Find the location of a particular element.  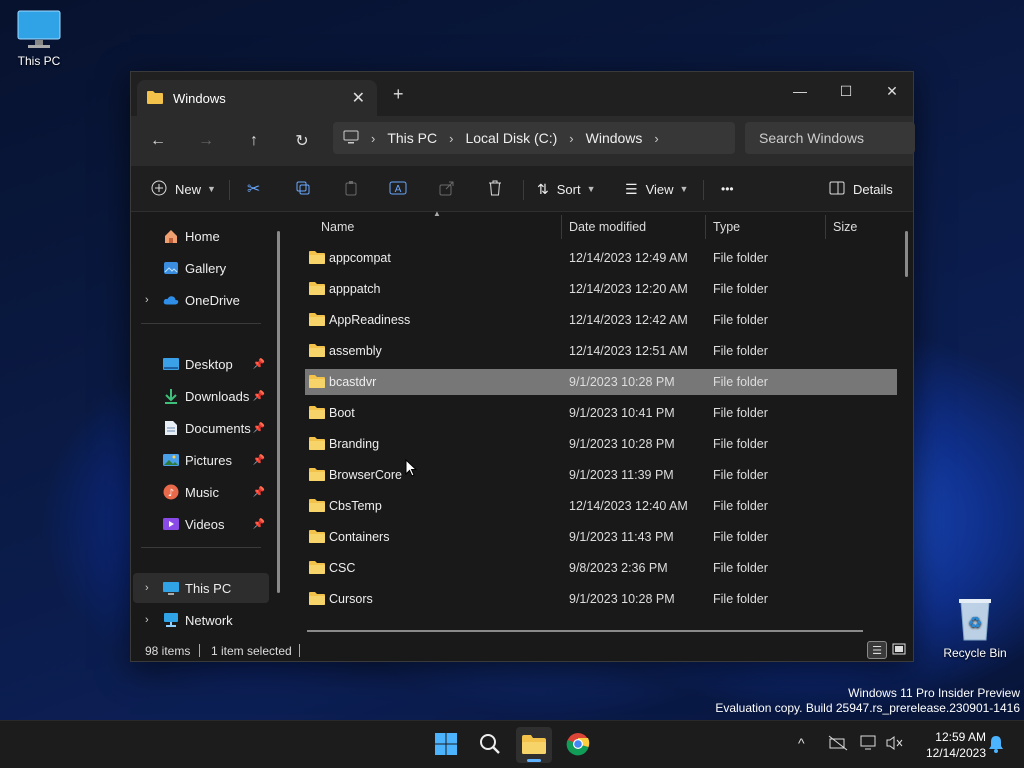

file-row: appcompat 12/14/2023 12:49 AM File folder is located at coordinates (601, 258).